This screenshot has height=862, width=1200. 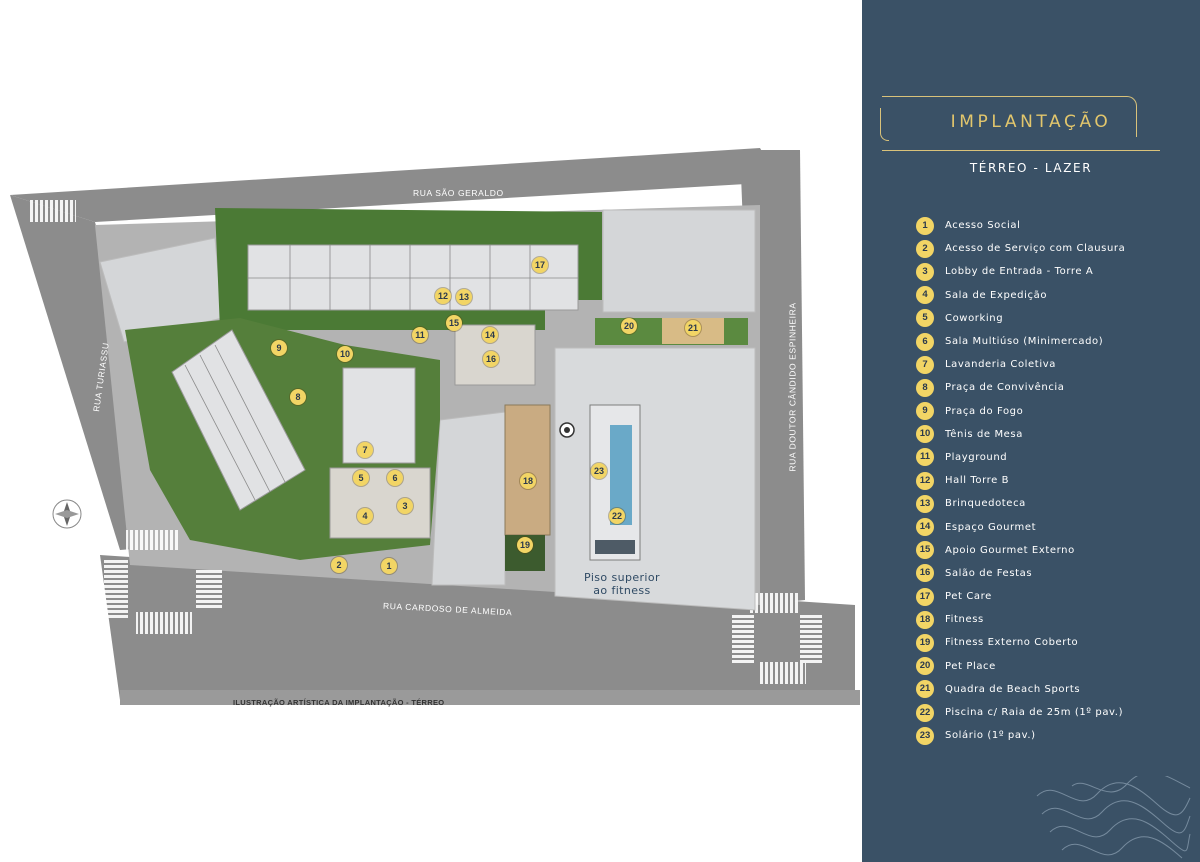 What do you see at coordinates (1051, 318) in the screenshot?
I see `legend-item: 5 Coworking` at bounding box center [1051, 318].